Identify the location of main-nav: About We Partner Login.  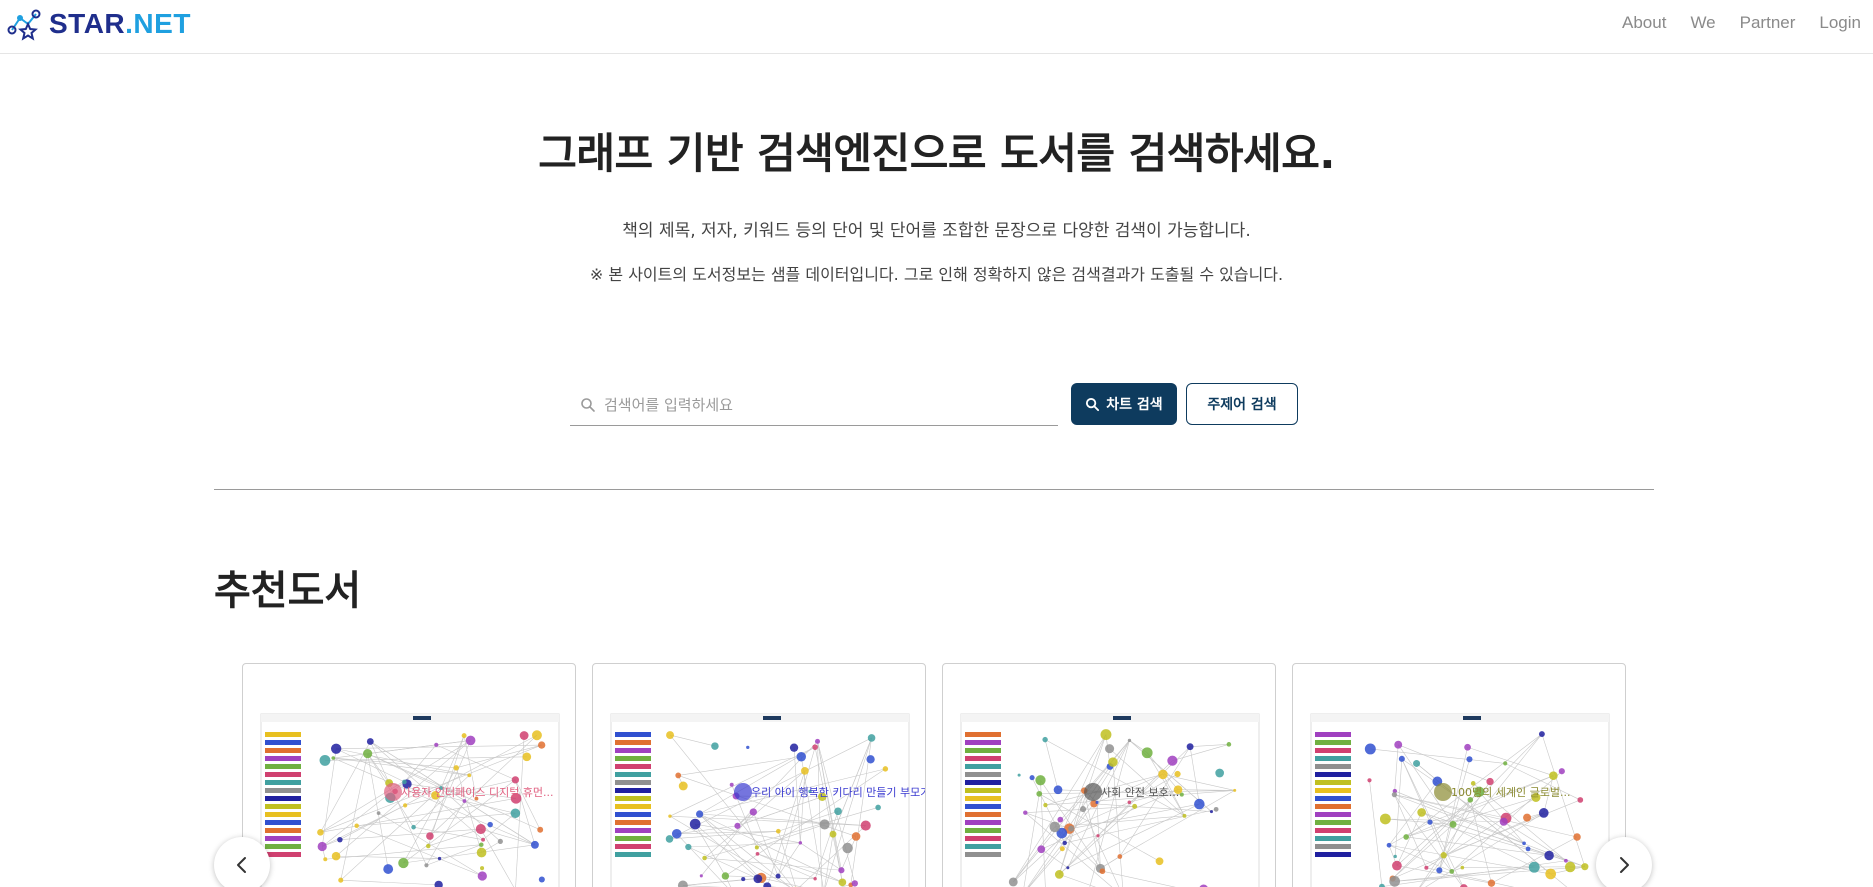
(1747, 23).